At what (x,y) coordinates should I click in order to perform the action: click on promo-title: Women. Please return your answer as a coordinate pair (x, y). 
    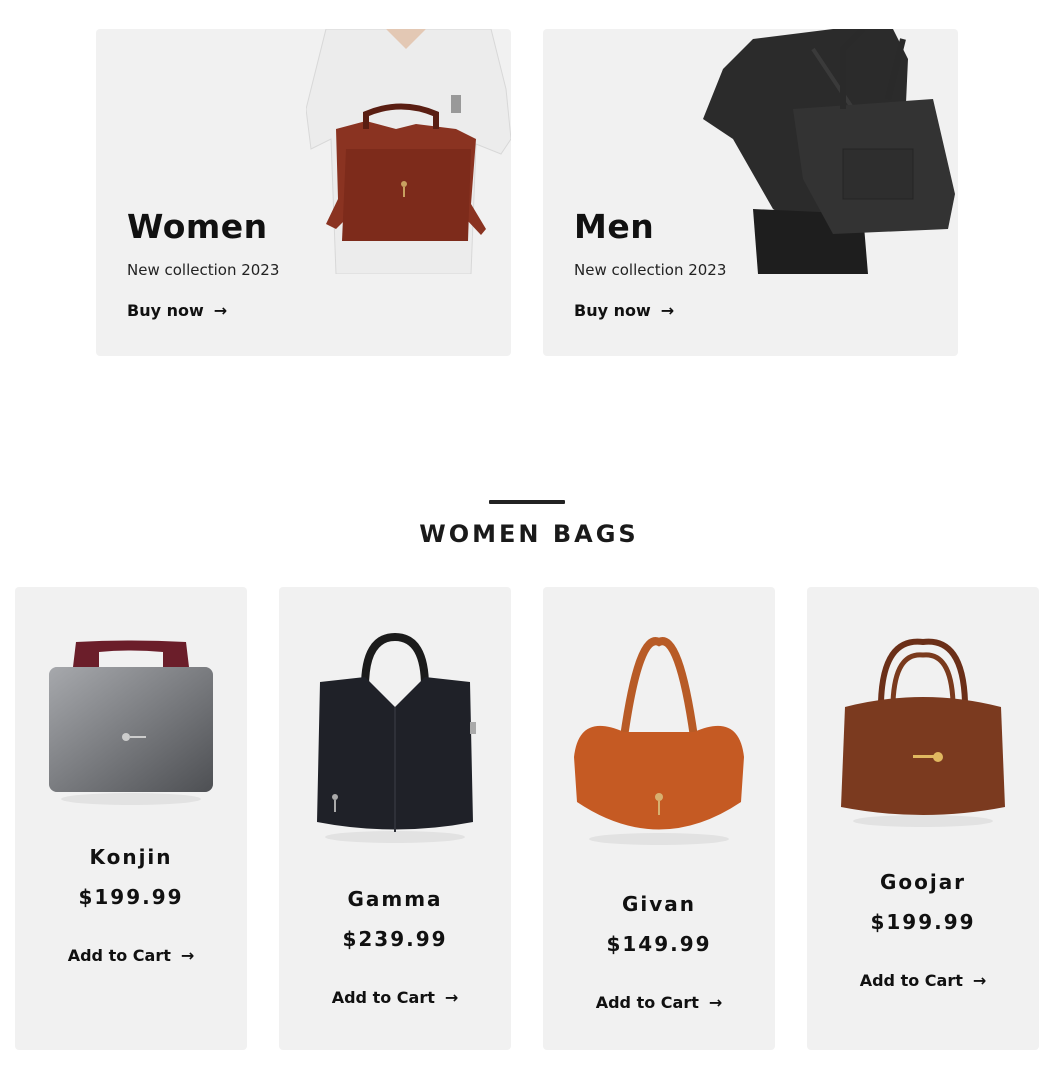
    Looking at the image, I should click on (197, 226).